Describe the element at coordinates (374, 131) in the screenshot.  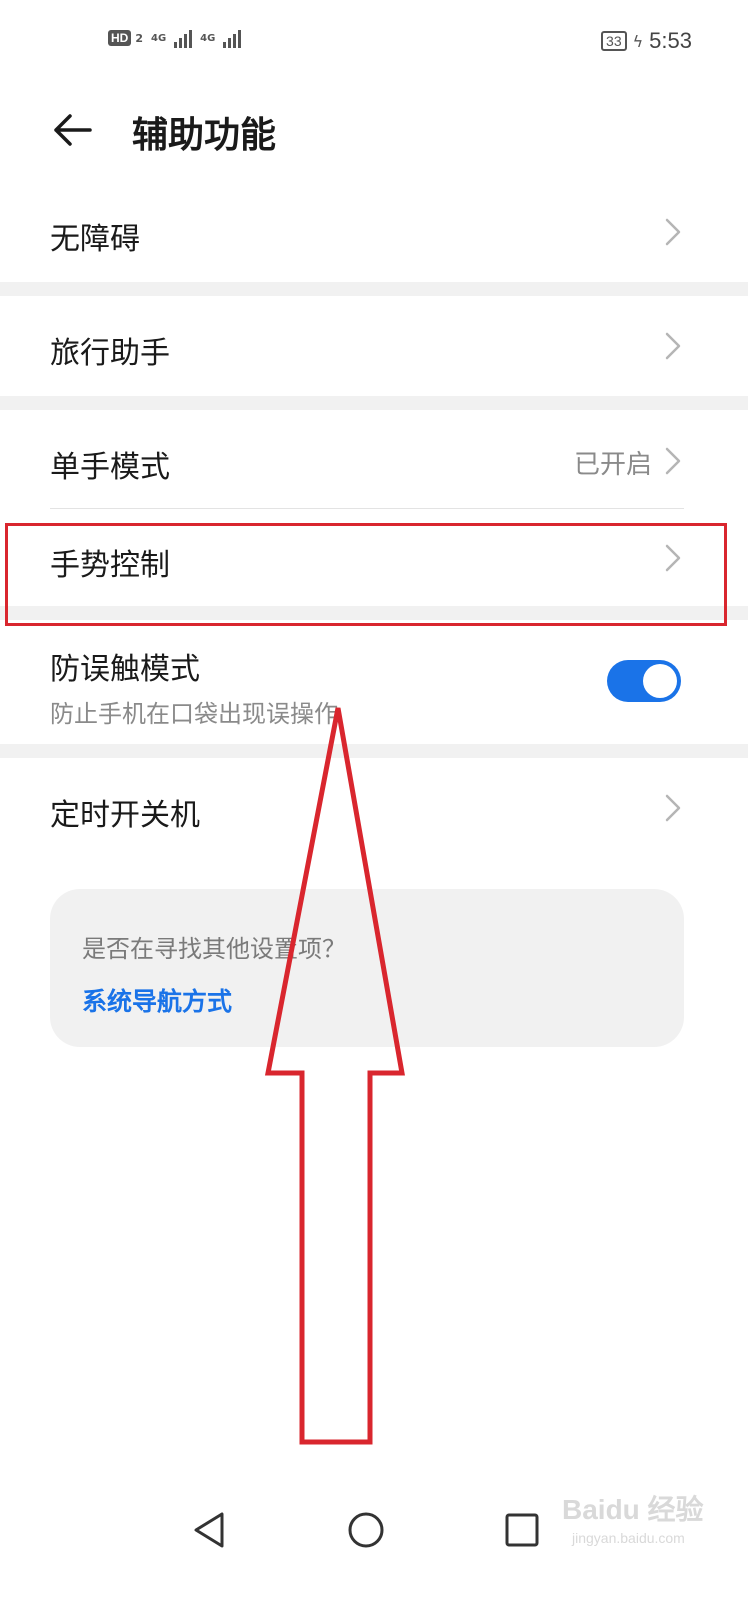
I see `app-header: 辅助功能` at that location.